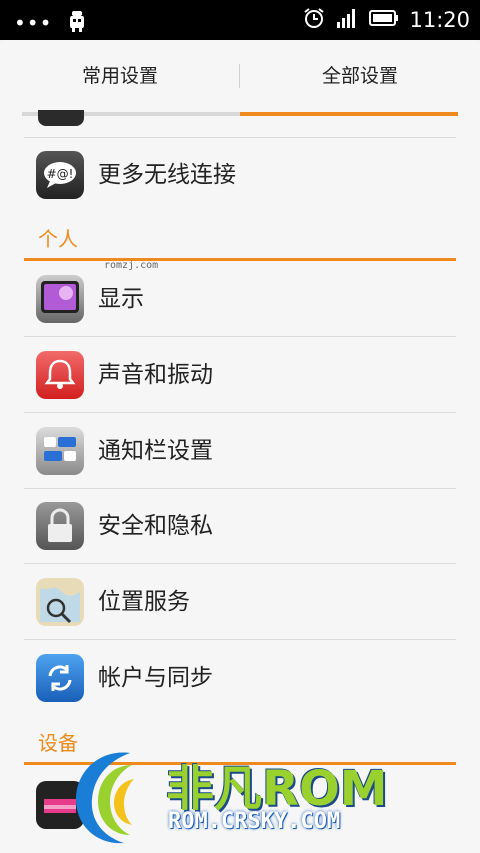 The height and width of the screenshot is (853, 480). Describe the element at coordinates (155, 678) in the screenshot. I see `list-item-label: 帐户与同步` at that location.